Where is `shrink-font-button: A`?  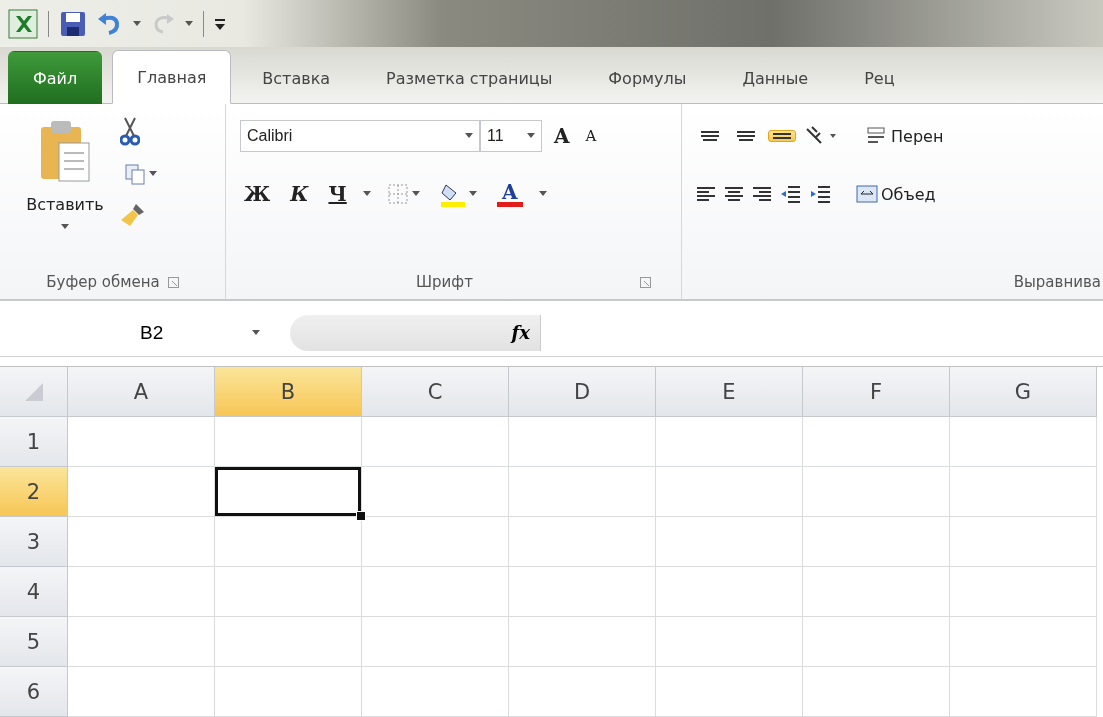
shrink-font-button: A is located at coordinates (591, 136).